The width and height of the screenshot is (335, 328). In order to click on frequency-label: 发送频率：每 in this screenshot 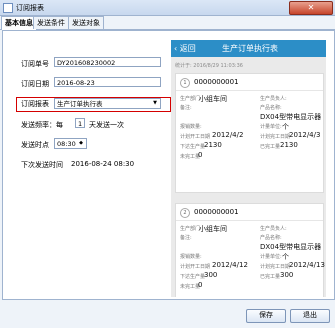, I will do `click(42, 125)`.